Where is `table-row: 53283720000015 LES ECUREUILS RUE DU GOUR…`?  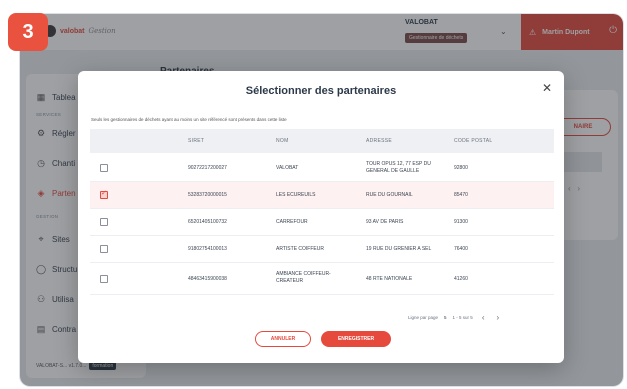
table-row: 53283720000015 LES ECUREUILS RUE DU GOUR… is located at coordinates (322, 195).